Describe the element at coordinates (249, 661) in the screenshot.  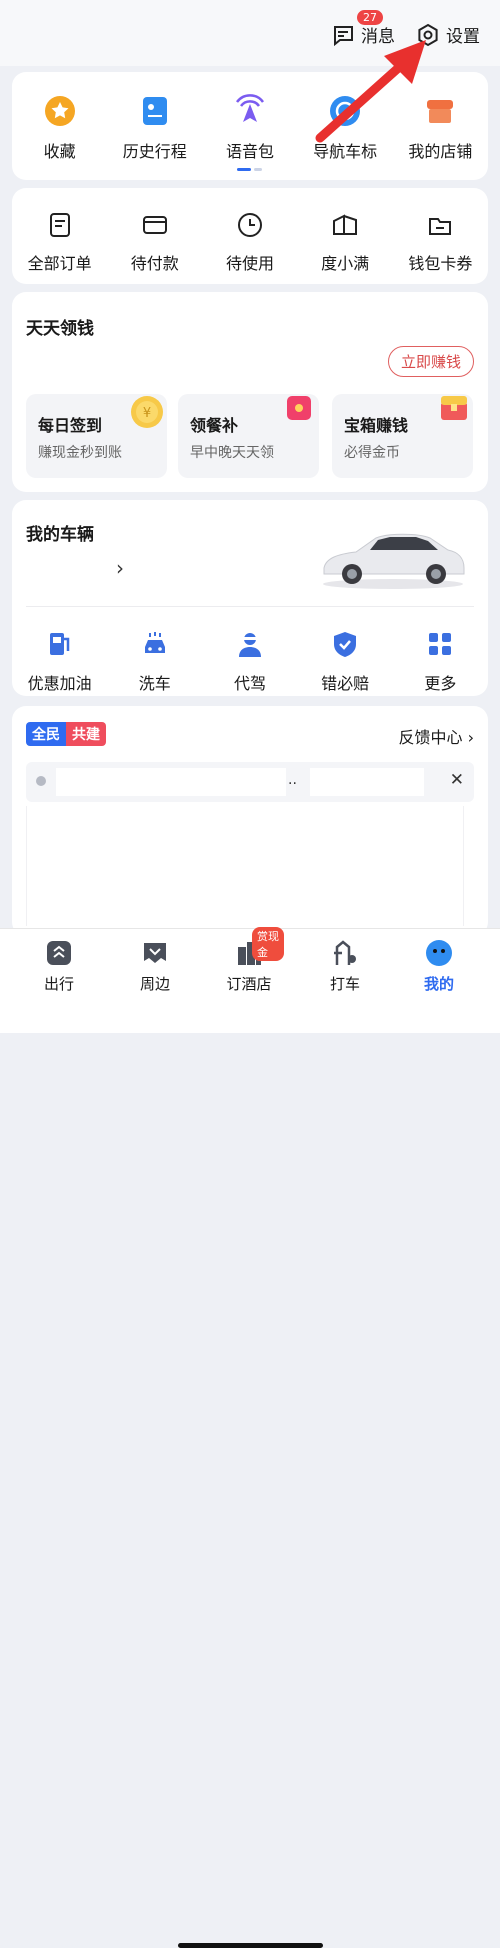
I see `service-designated-driver: 代驾` at that location.